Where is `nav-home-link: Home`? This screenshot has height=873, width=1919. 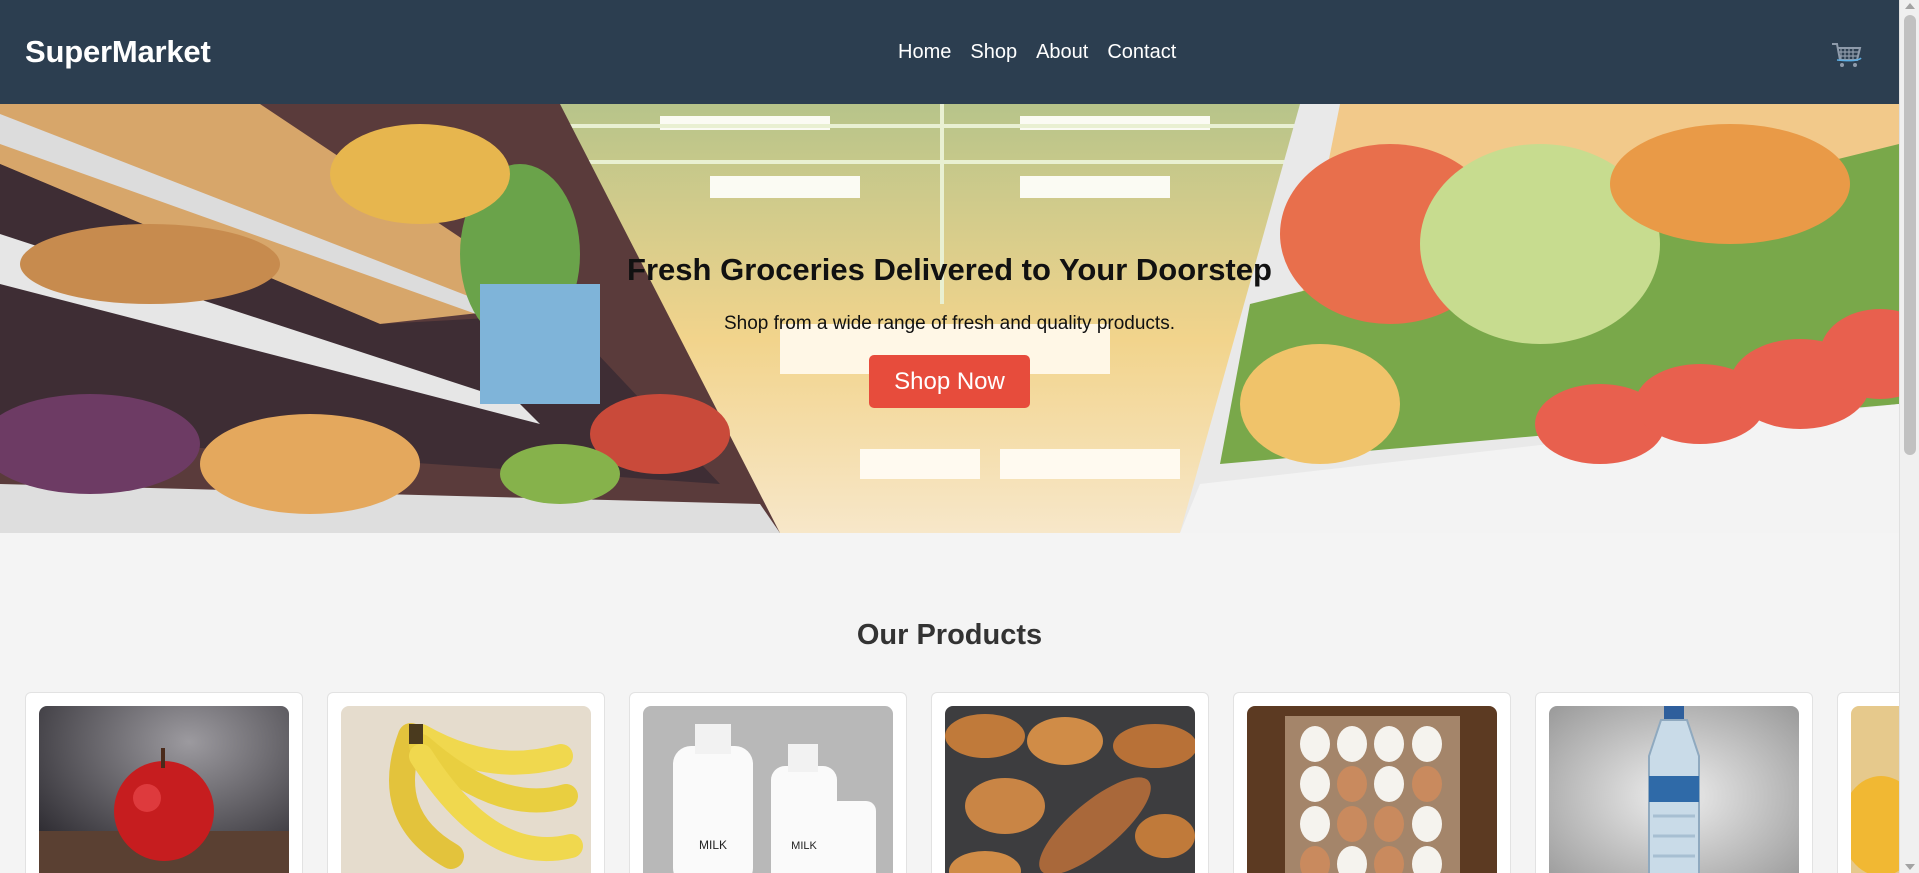
nav-home-link: Home is located at coordinates (924, 52).